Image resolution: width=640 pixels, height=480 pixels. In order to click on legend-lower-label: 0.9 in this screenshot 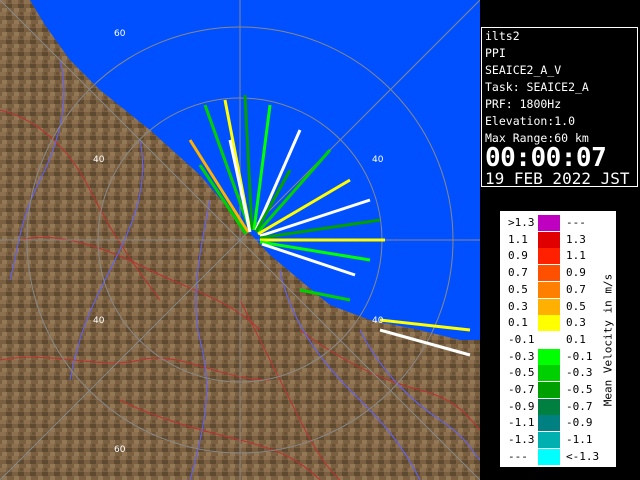, I will do `click(518, 256)`.